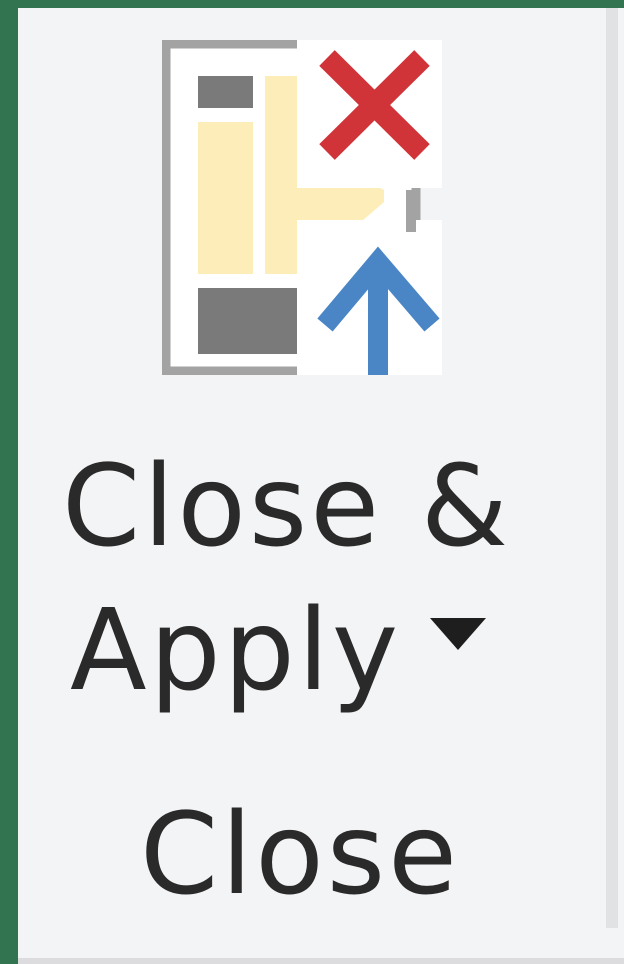 The image size is (624, 964). Describe the element at coordinates (287, 507) in the screenshot. I see `close-and-apply-label-line1: Close &` at that location.